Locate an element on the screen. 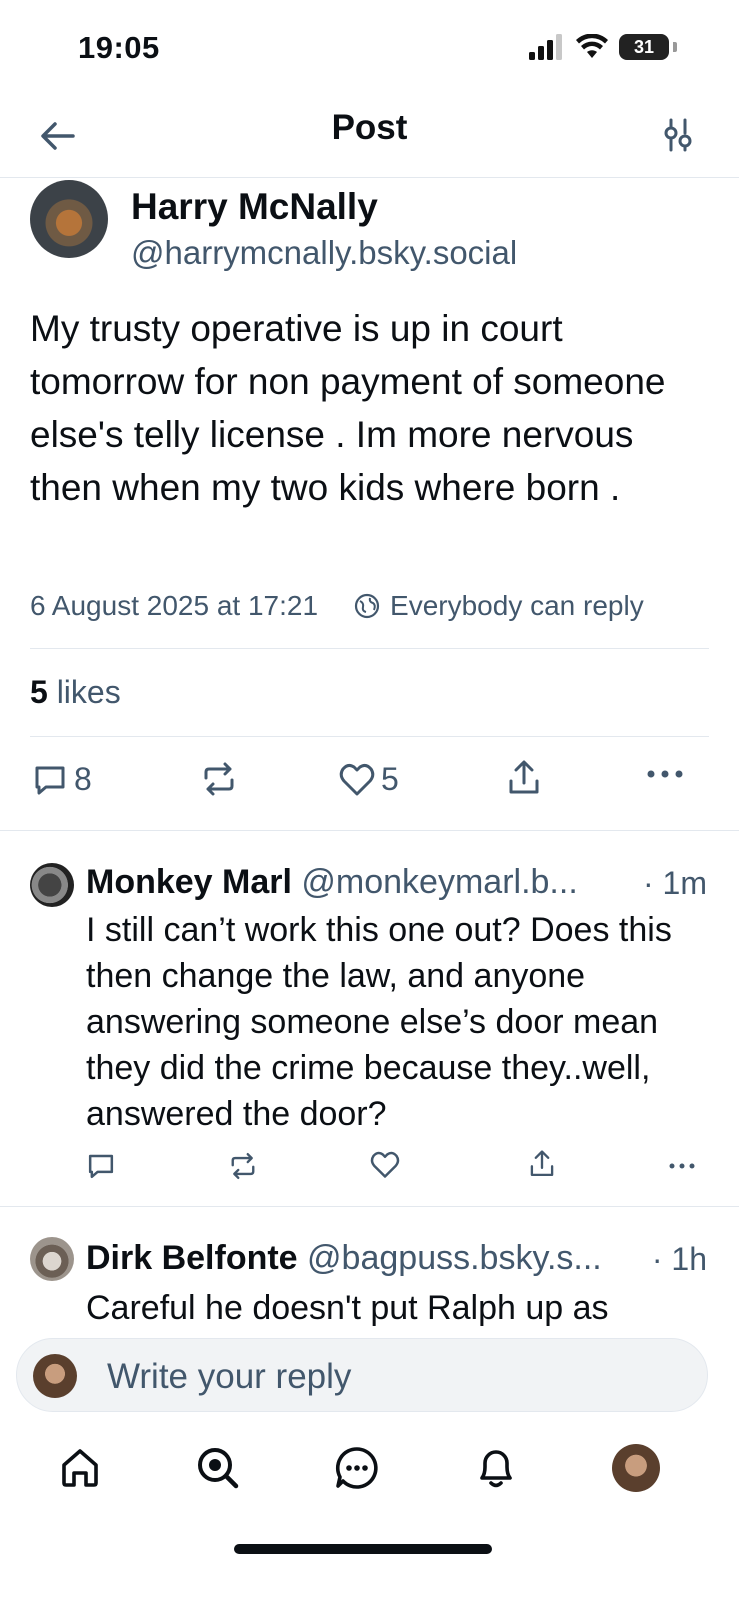 The height and width of the screenshot is (1600, 739). reply-text: Careful he doesn't put Ralph up as is located at coordinates (347, 1308).